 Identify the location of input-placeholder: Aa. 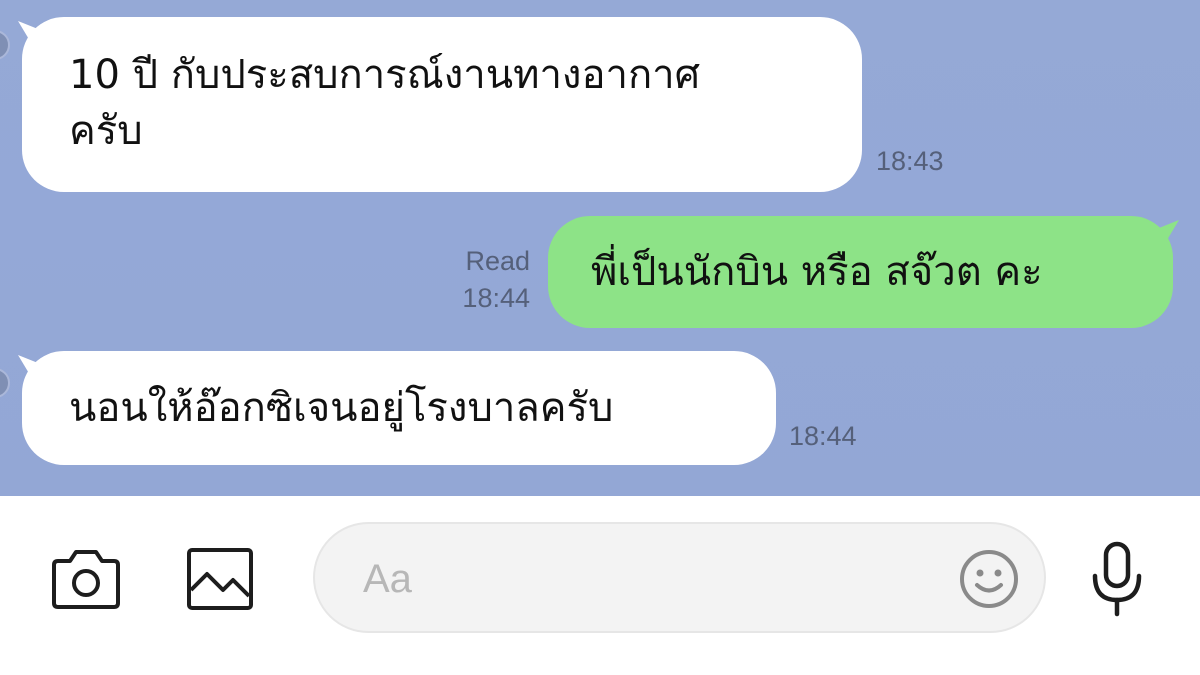
(387, 579).